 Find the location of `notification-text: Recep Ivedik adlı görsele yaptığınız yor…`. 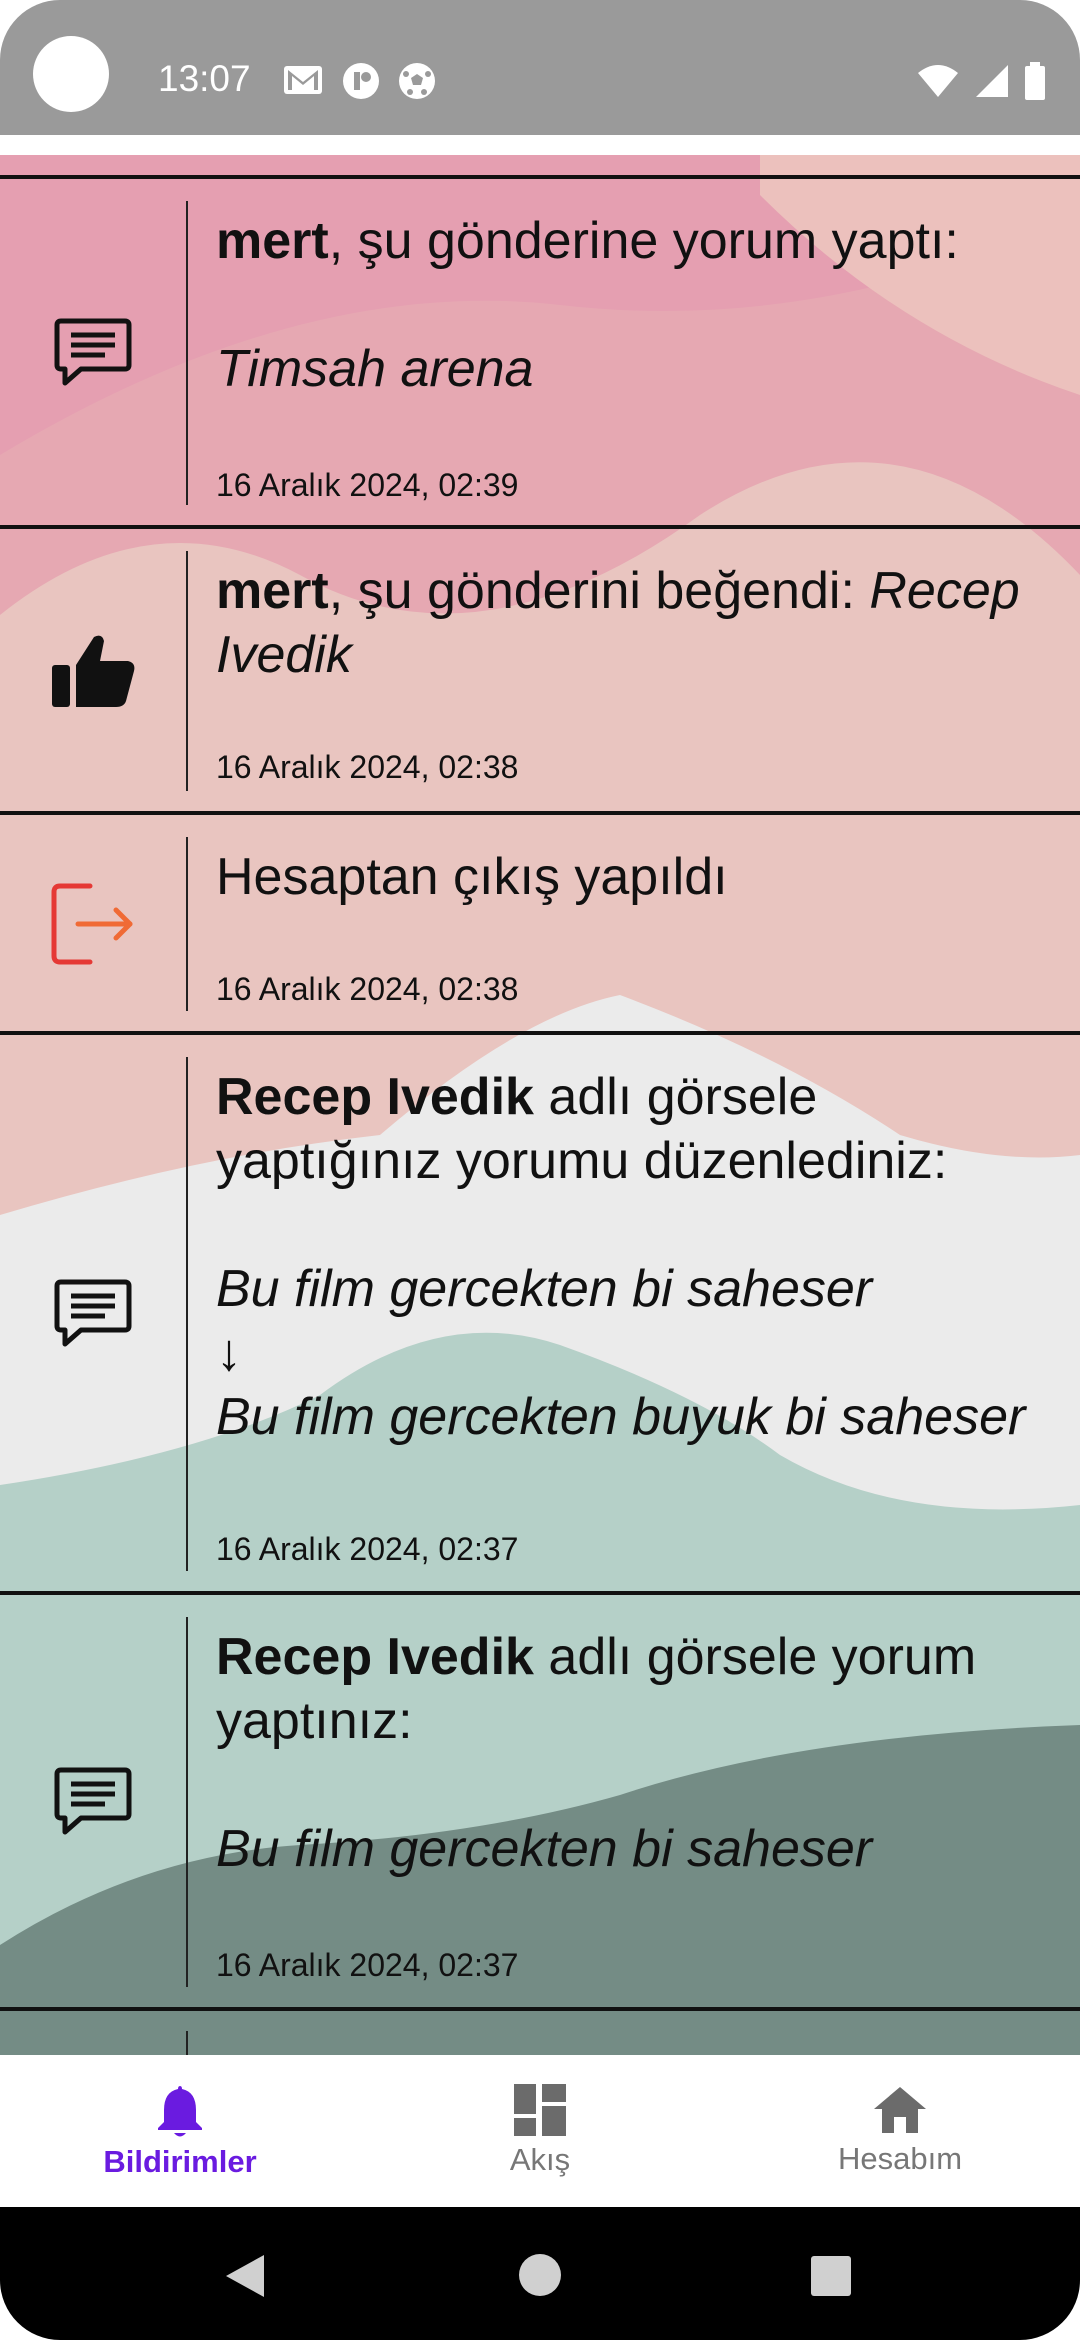

notification-text: Recep Ivedik adlı görsele yaptığınız yor… is located at coordinates (634, 1257).